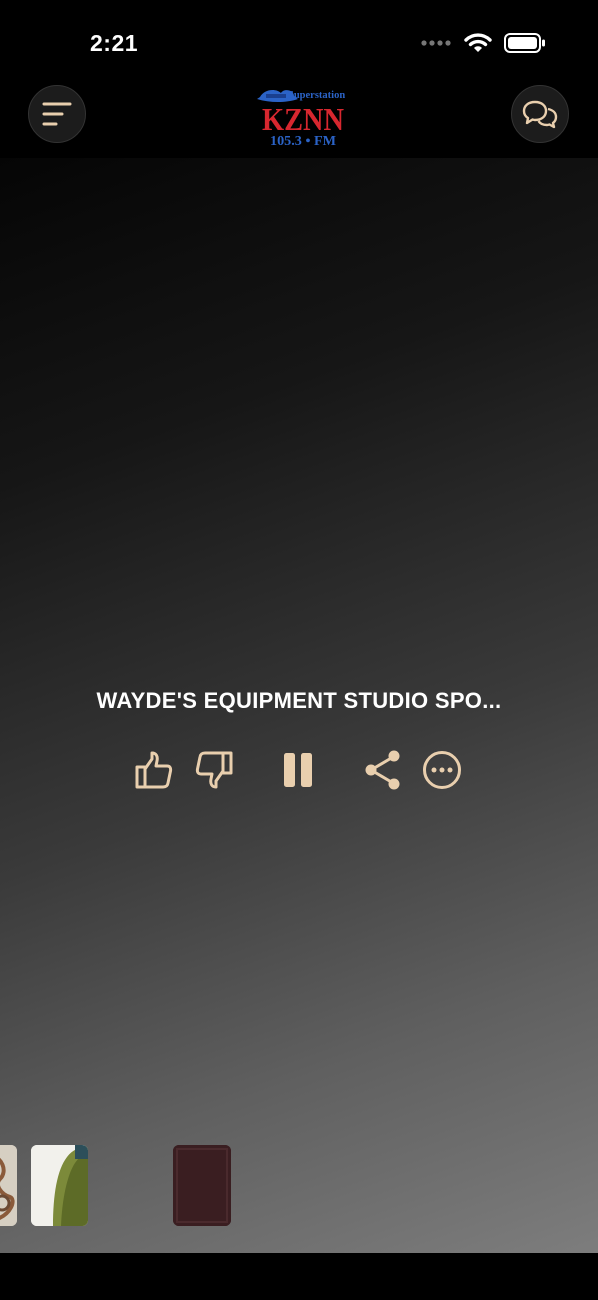 The image size is (598, 1300). Describe the element at coordinates (478, 42) in the screenshot. I see `wifi-icon` at that location.